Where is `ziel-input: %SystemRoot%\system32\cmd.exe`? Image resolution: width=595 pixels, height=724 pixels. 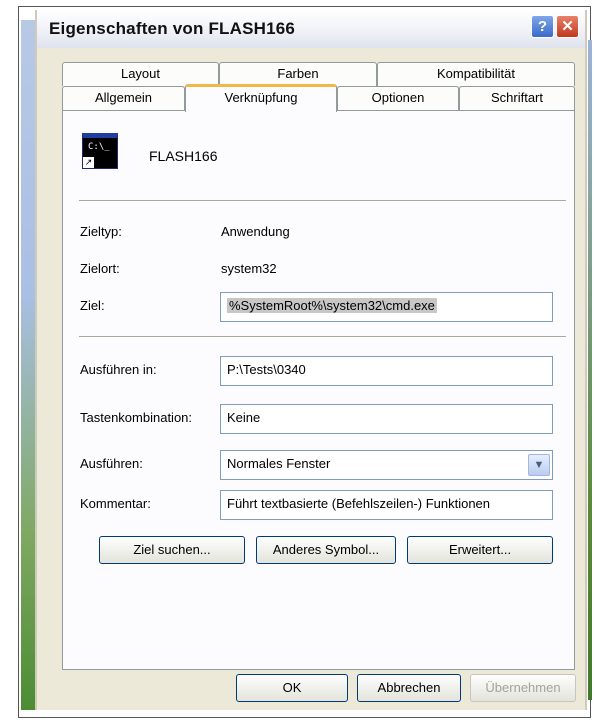
ziel-input: %SystemRoot%\system32\cmd.exe is located at coordinates (386, 307).